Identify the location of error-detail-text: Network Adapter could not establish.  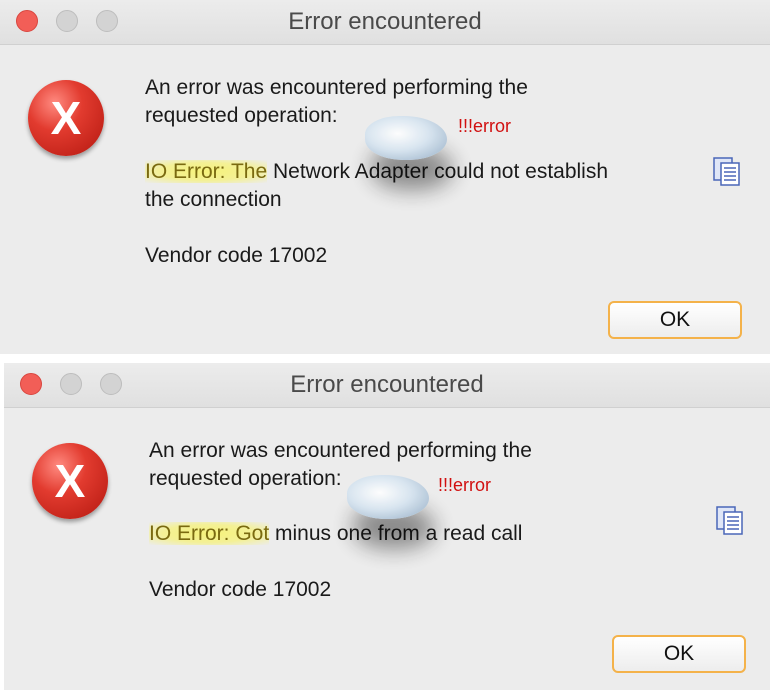
(438, 171).